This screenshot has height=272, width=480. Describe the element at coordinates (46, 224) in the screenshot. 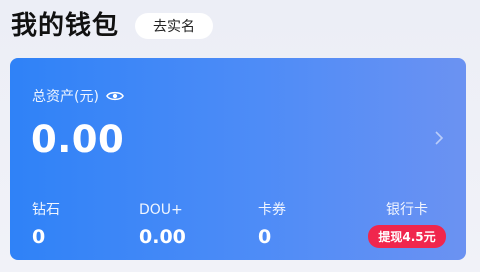

I see `stat-diamonds: 钻石 0` at that location.